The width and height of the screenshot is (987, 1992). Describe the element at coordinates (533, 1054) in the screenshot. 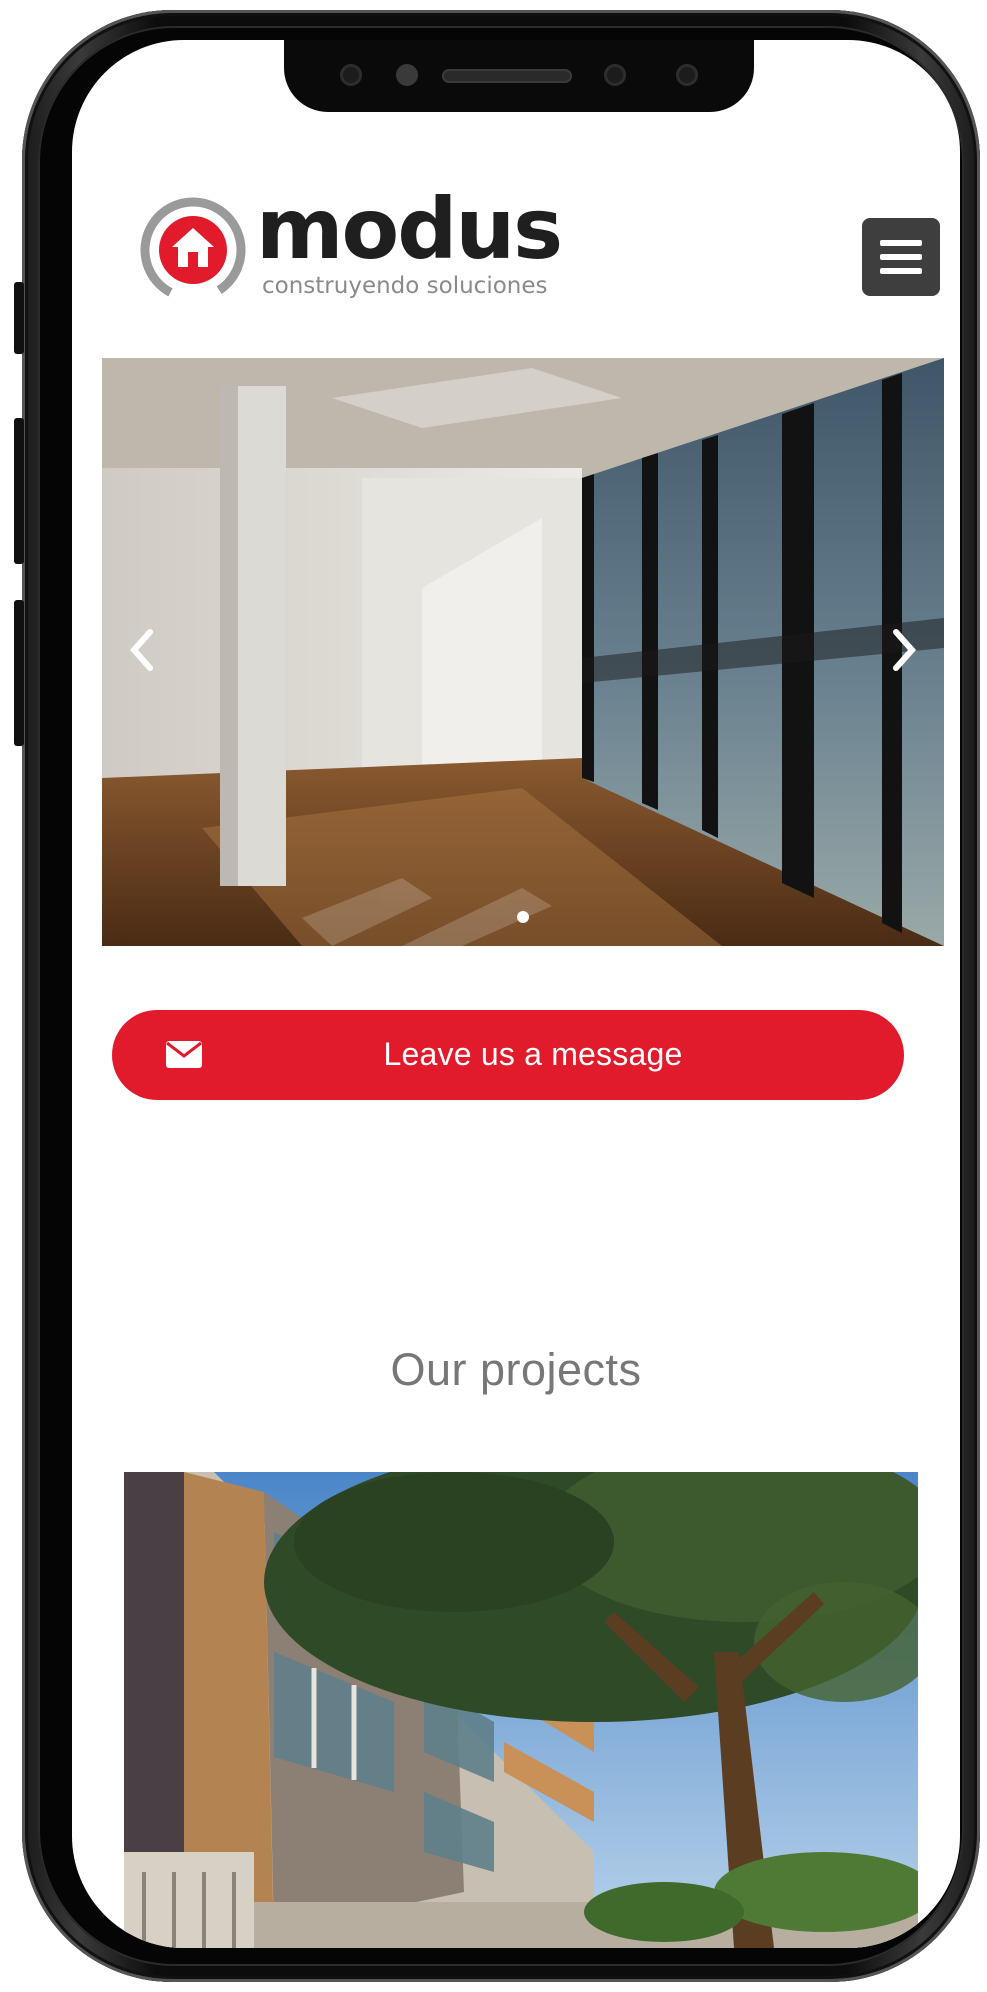

I see `leave-message-label: Leave us a message` at that location.